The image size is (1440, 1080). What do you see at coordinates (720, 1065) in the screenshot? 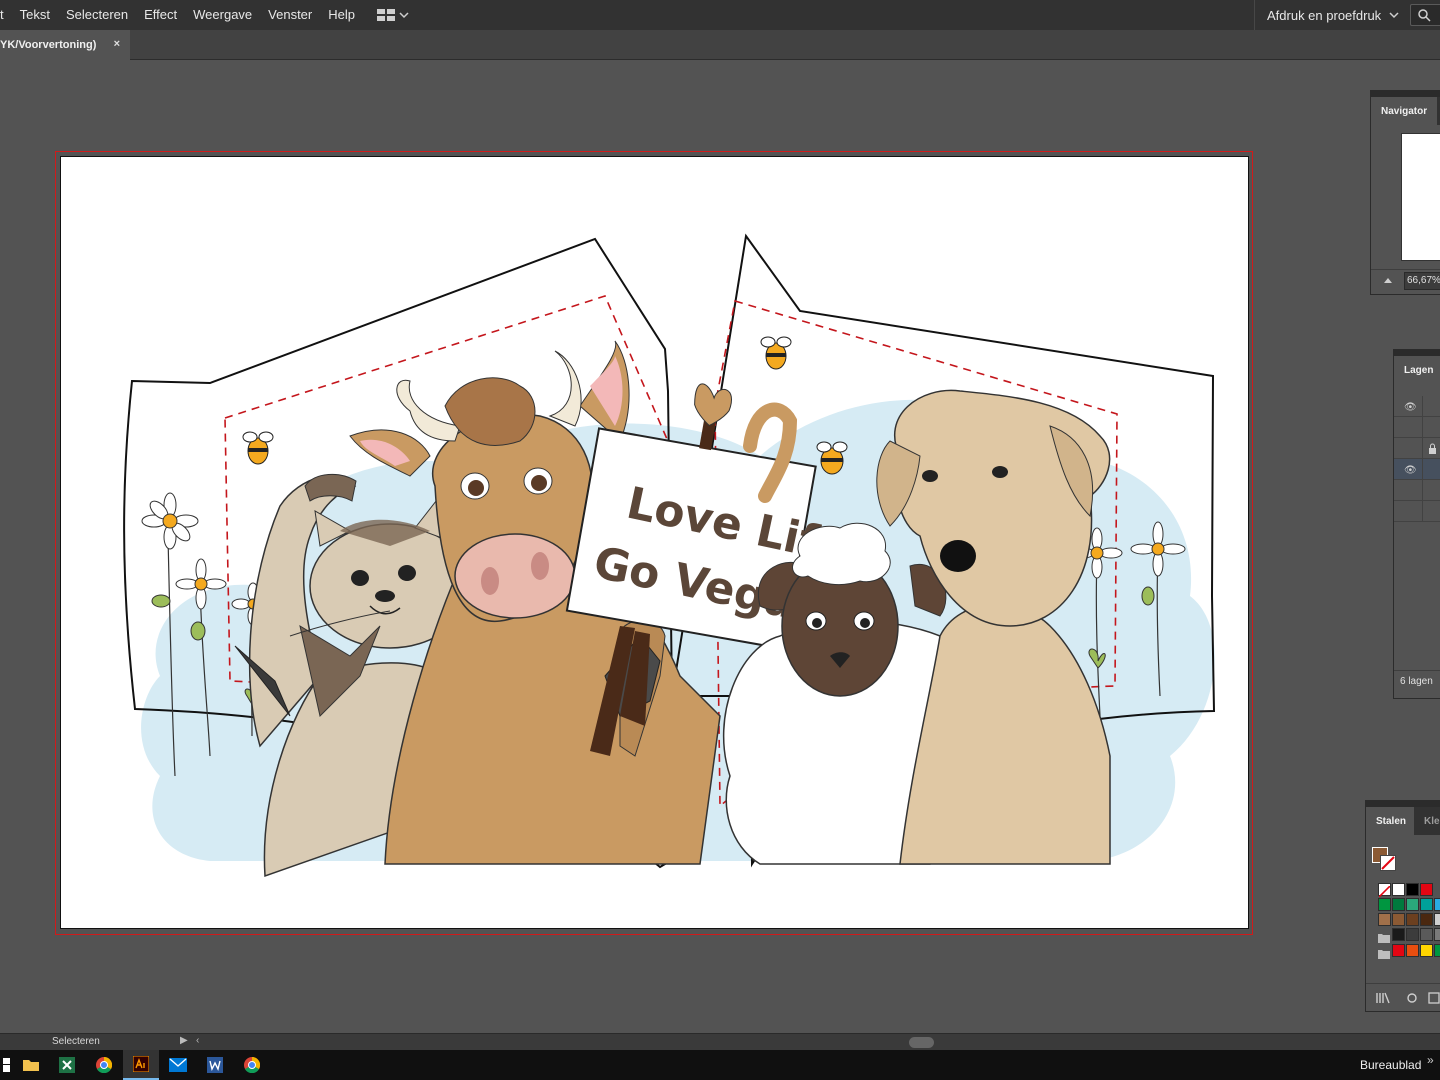
I see `taskbar: Bureaublad »` at bounding box center [720, 1065].